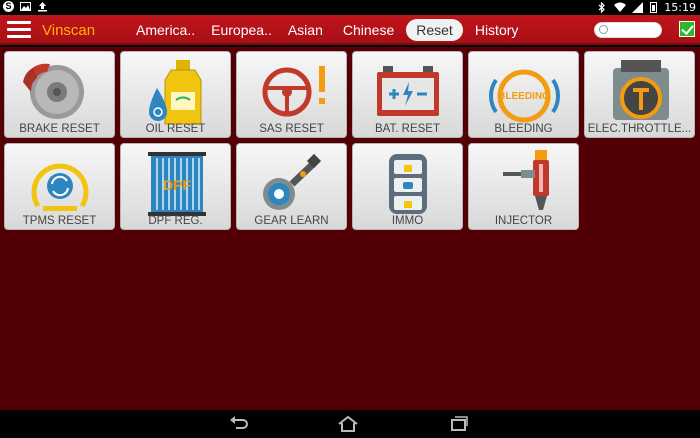  I want to click on tile-label: BLEEDING, so click(523, 129).